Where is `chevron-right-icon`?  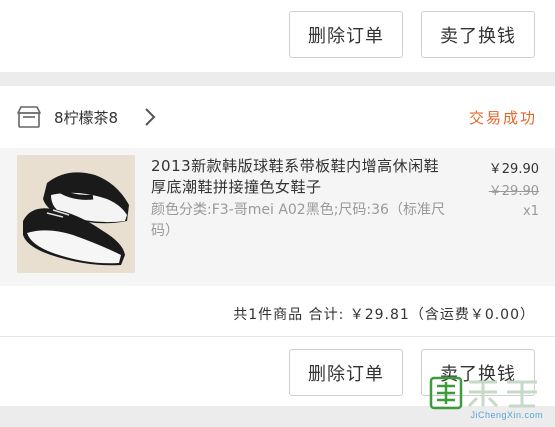
chevron-right-icon is located at coordinates (150, 117).